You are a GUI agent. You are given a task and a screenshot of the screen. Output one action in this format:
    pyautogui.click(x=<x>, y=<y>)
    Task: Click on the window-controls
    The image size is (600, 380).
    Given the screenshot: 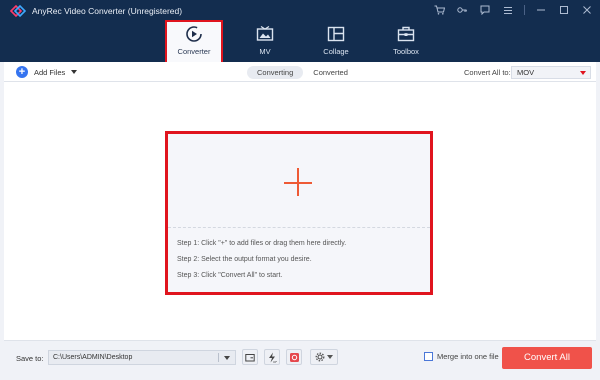 What is the action you would take?
    pyautogui.click(x=508, y=10)
    